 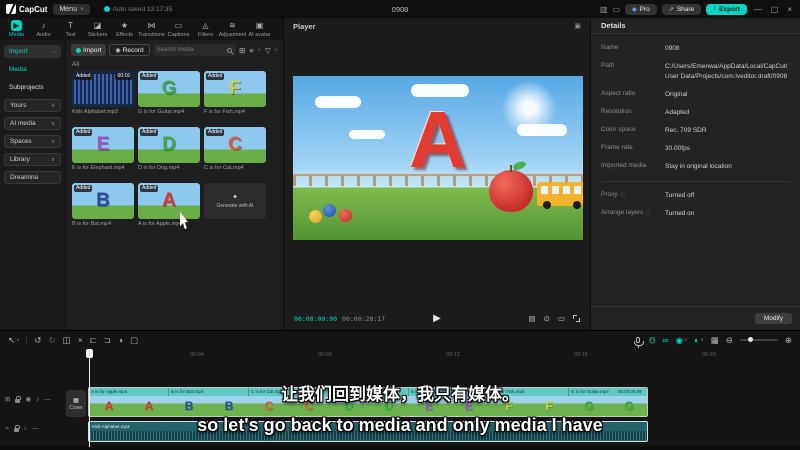 I want to click on fullscreen-icon, so click(x=576, y=318).